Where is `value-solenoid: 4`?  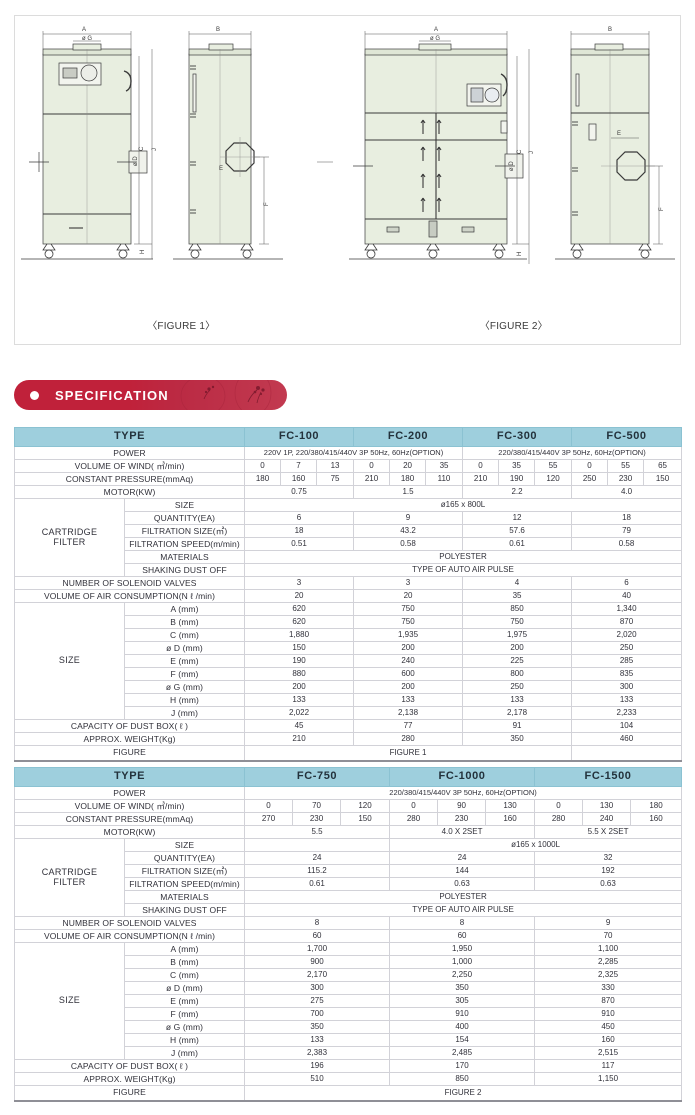
value-solenoid: 4 is located at coordinates (517, 583).